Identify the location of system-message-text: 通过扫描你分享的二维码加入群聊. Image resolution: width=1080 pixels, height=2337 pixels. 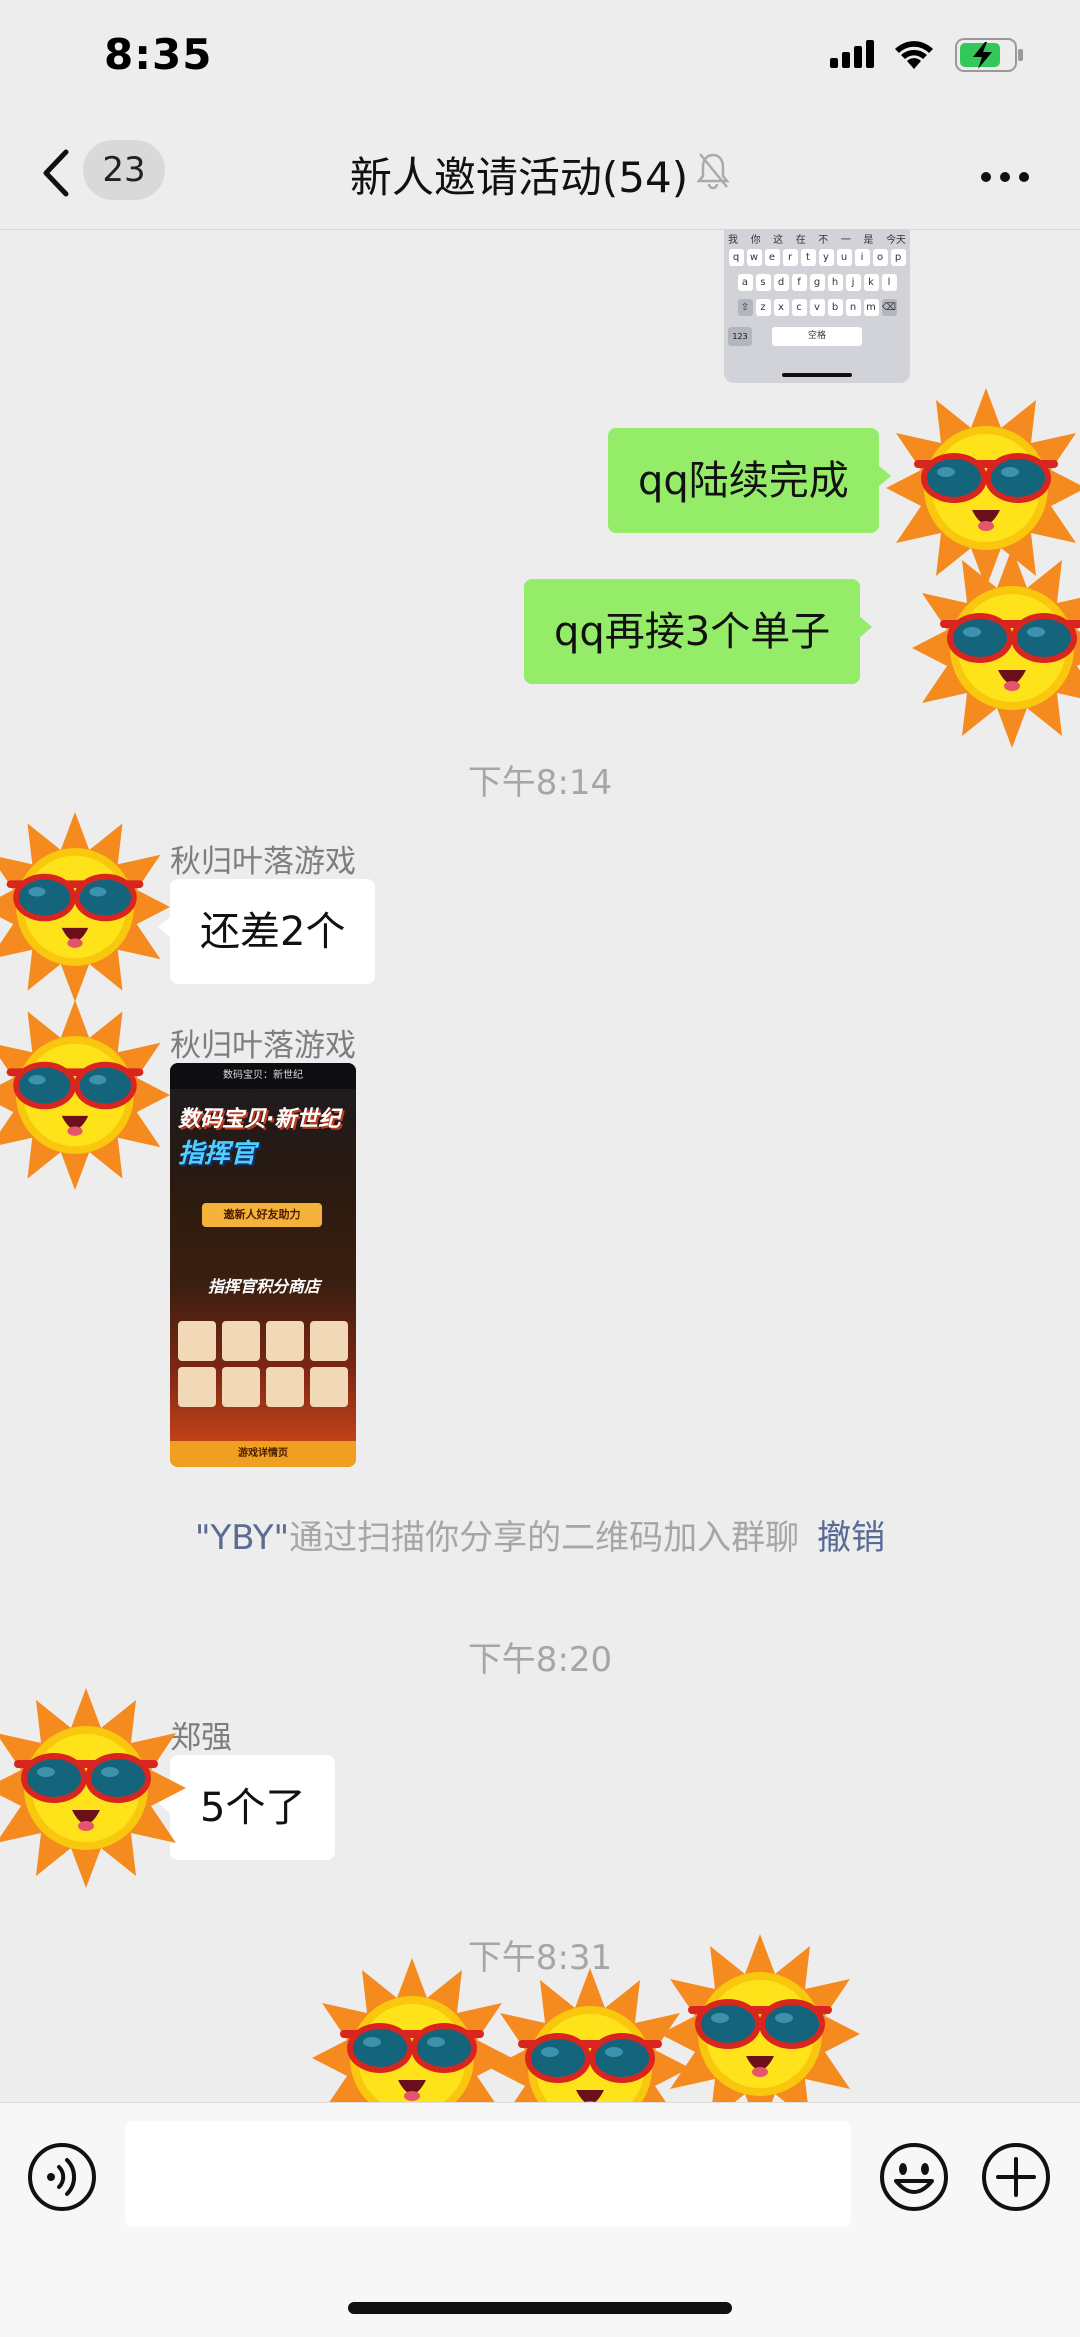
(544, 1538).